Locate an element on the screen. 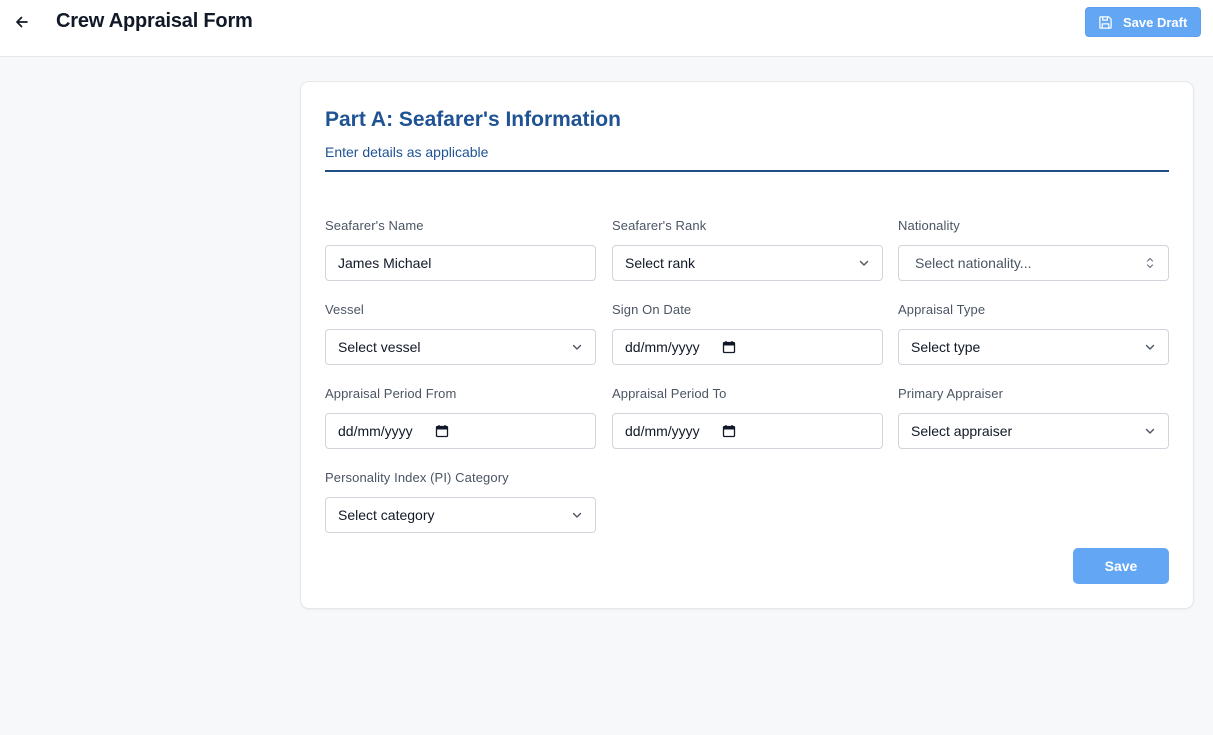 The width and height of the screenshot is (1213, 735). field-label: Appraisal Period From is located at coordinates (391, 393).